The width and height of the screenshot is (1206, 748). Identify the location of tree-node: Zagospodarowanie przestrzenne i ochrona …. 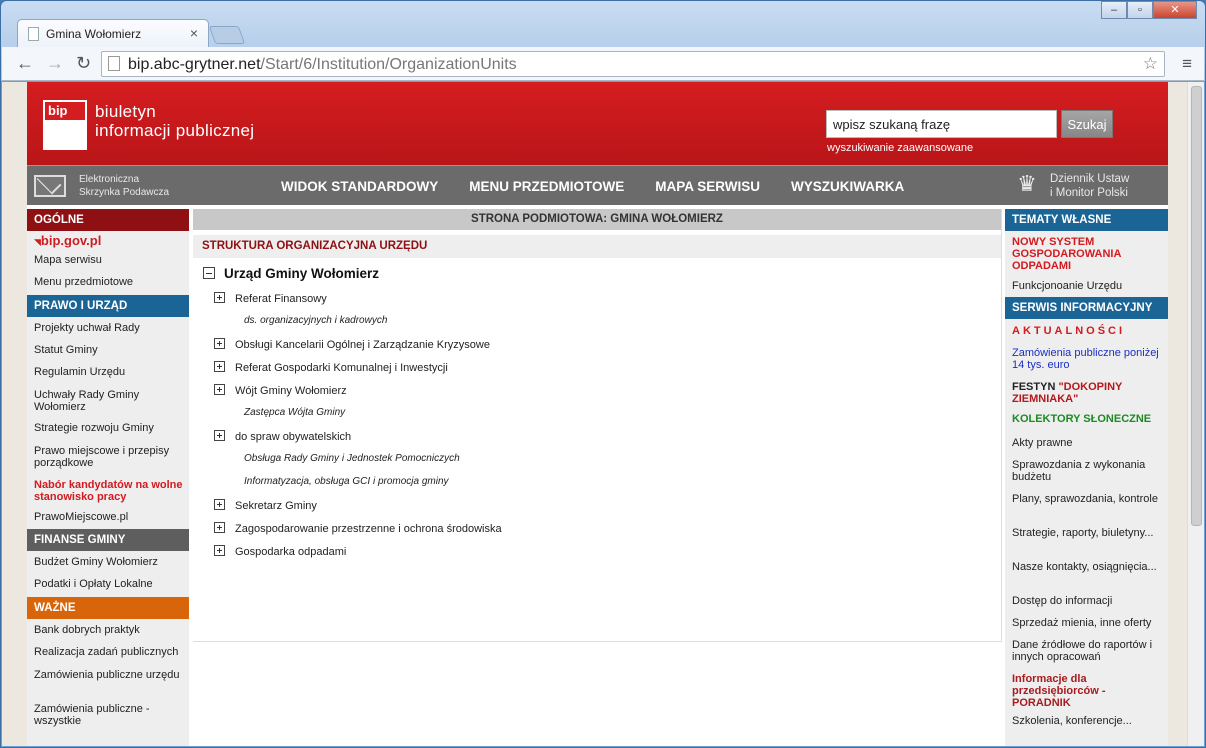
(358, 528).